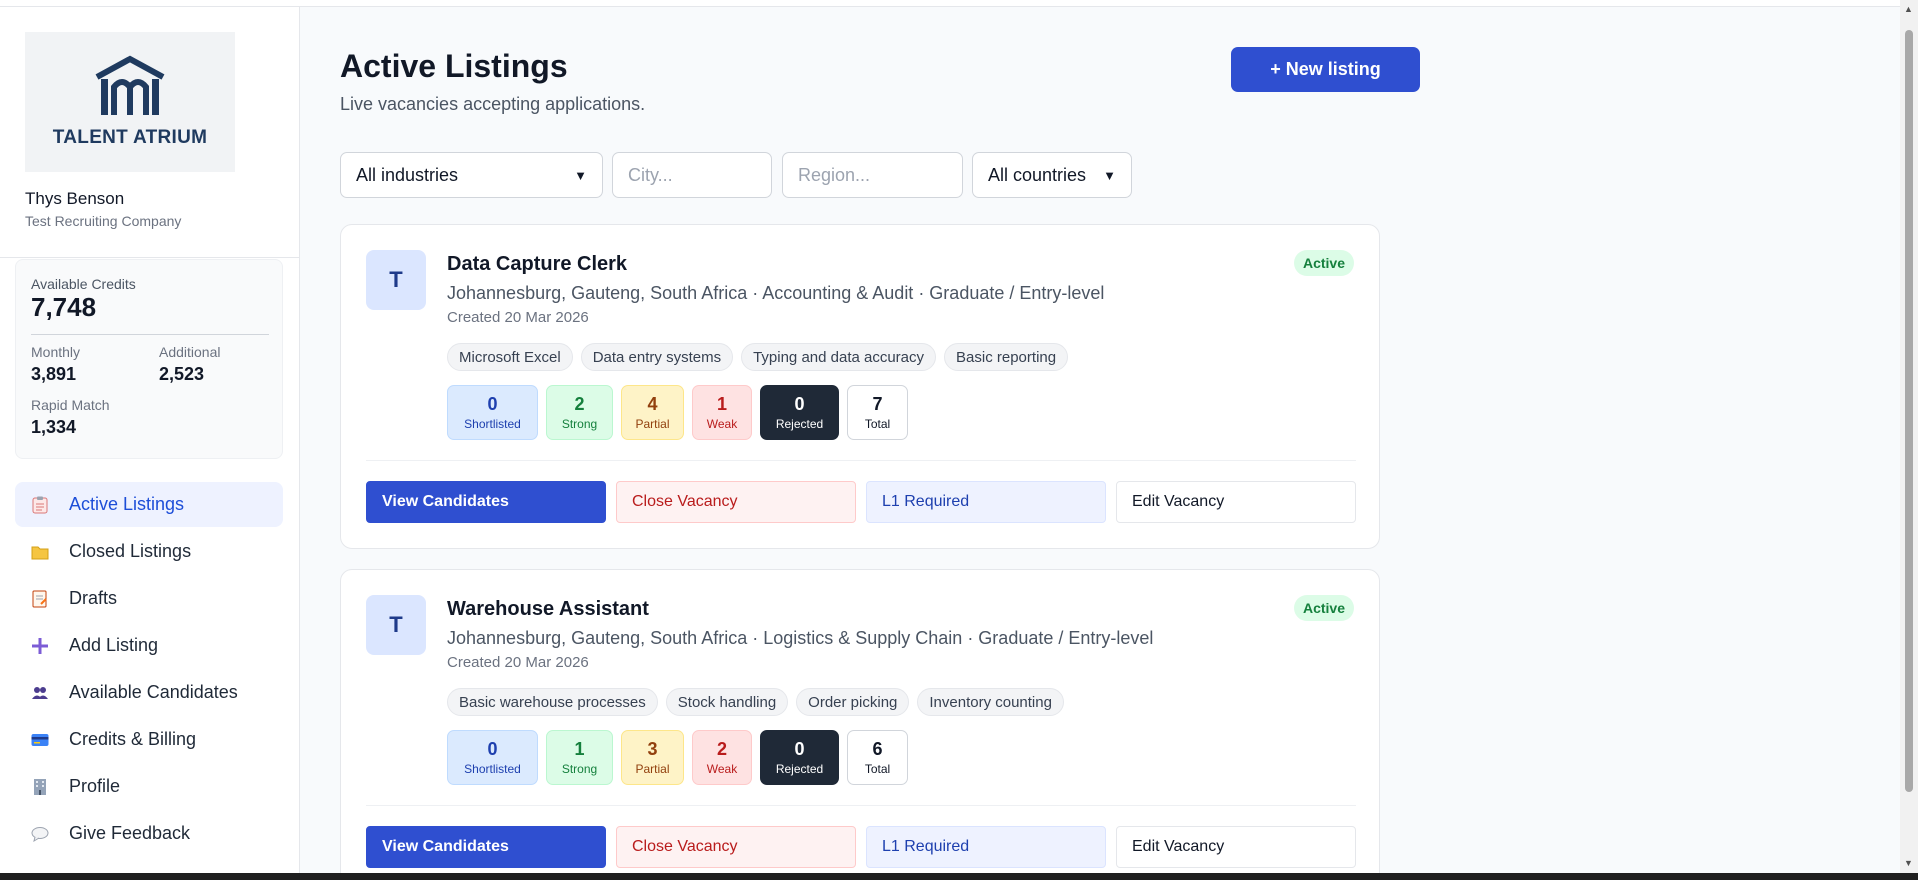 The image size is (1918, 880). What do you see at coordinates (40, 787) in the screenshot?
I see `office-building-icon` at bounding box center [40, 787].